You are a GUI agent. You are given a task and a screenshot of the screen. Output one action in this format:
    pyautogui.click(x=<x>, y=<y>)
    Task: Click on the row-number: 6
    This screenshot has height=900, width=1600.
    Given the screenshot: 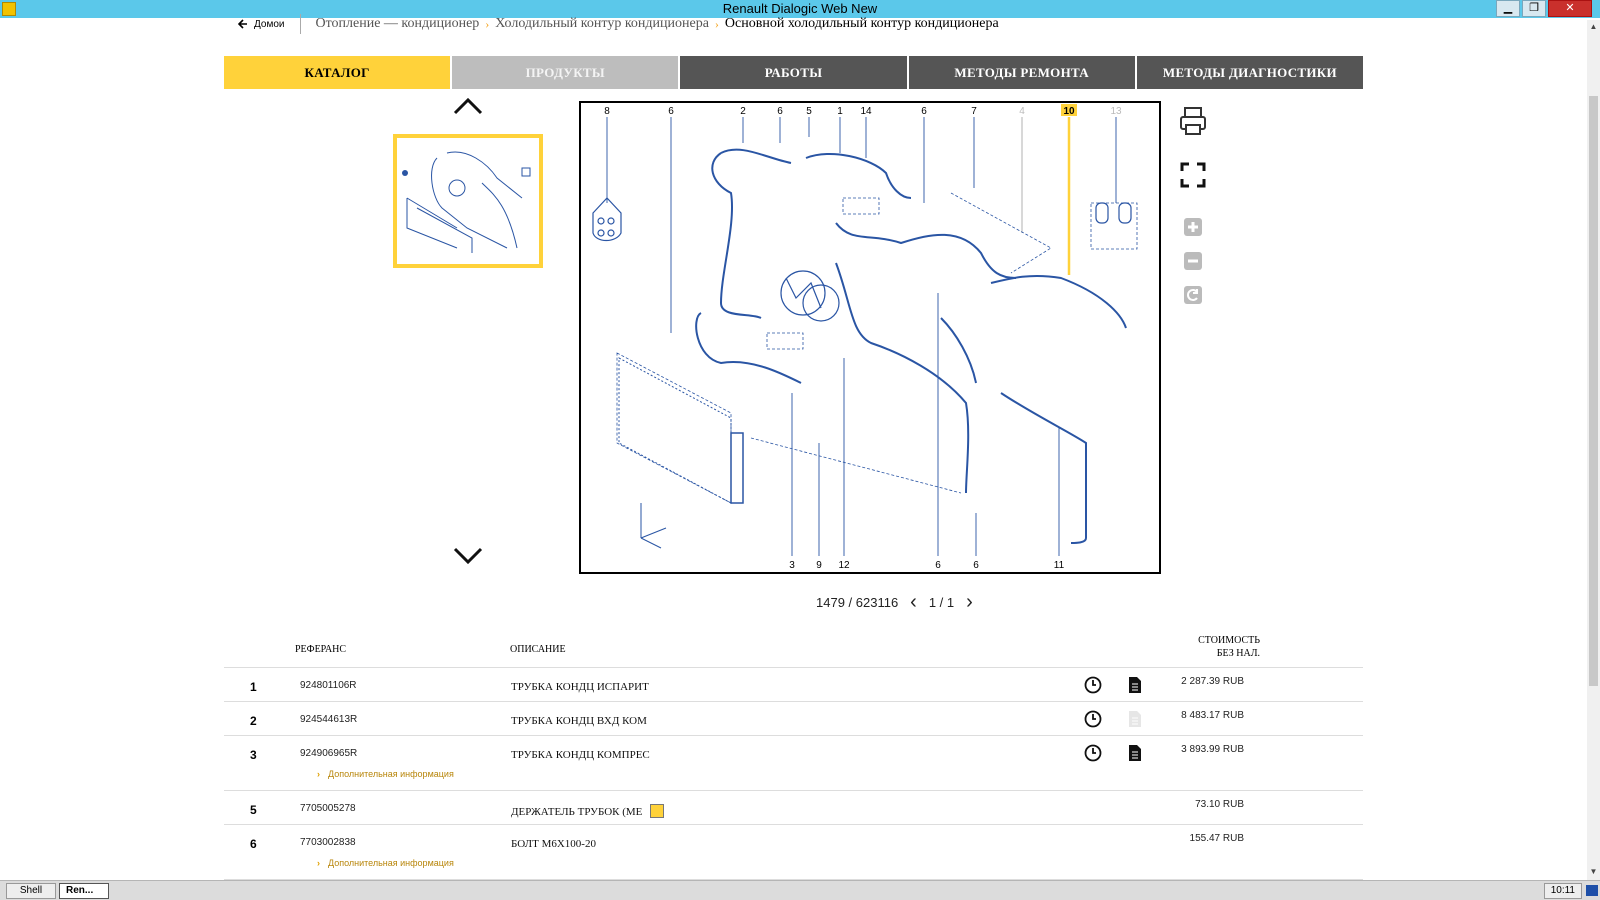 What is the action you would take?
    pyautogui.click(x=253, y=844)
    